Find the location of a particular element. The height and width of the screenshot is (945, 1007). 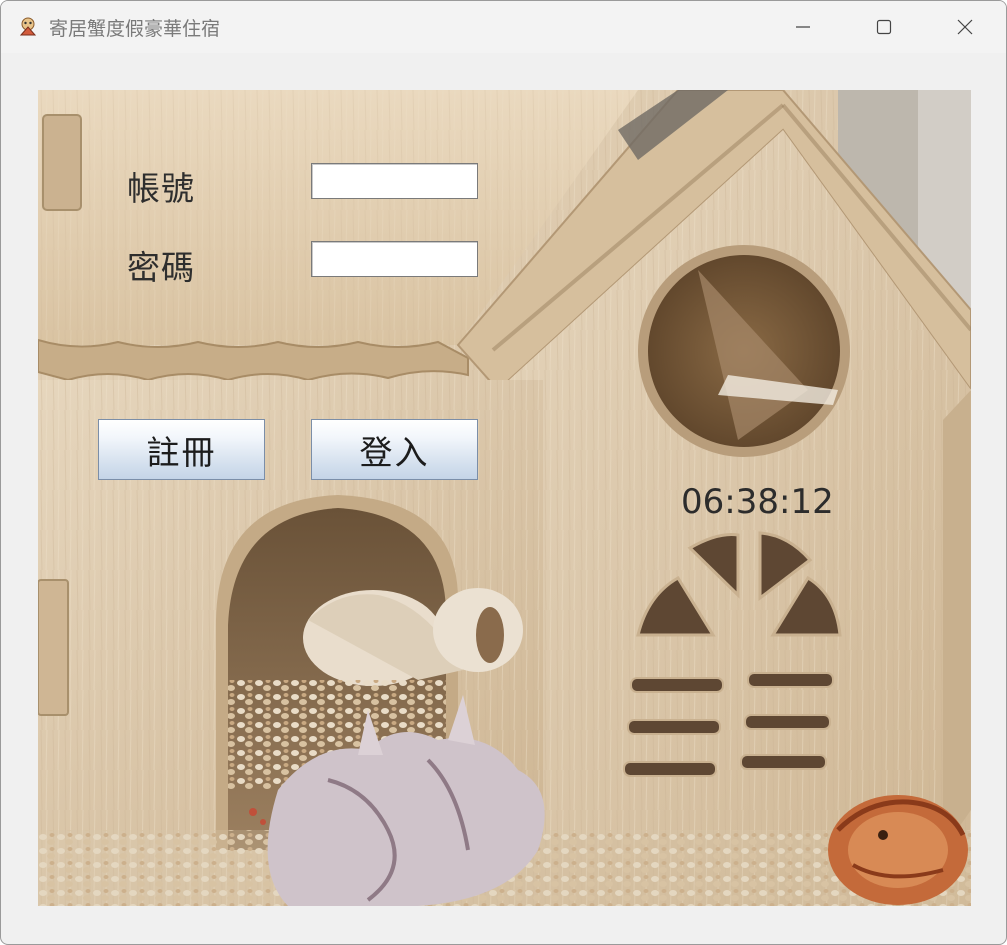

close-button is located at coordinates (965, 27).